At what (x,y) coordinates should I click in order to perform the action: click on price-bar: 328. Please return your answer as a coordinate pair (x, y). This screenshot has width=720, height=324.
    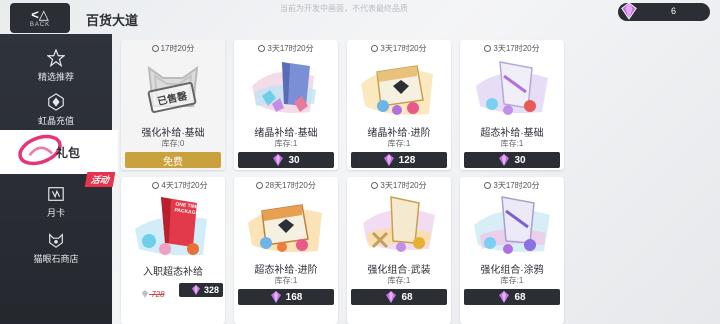
    Looking at the image, I should click on (201, 290).